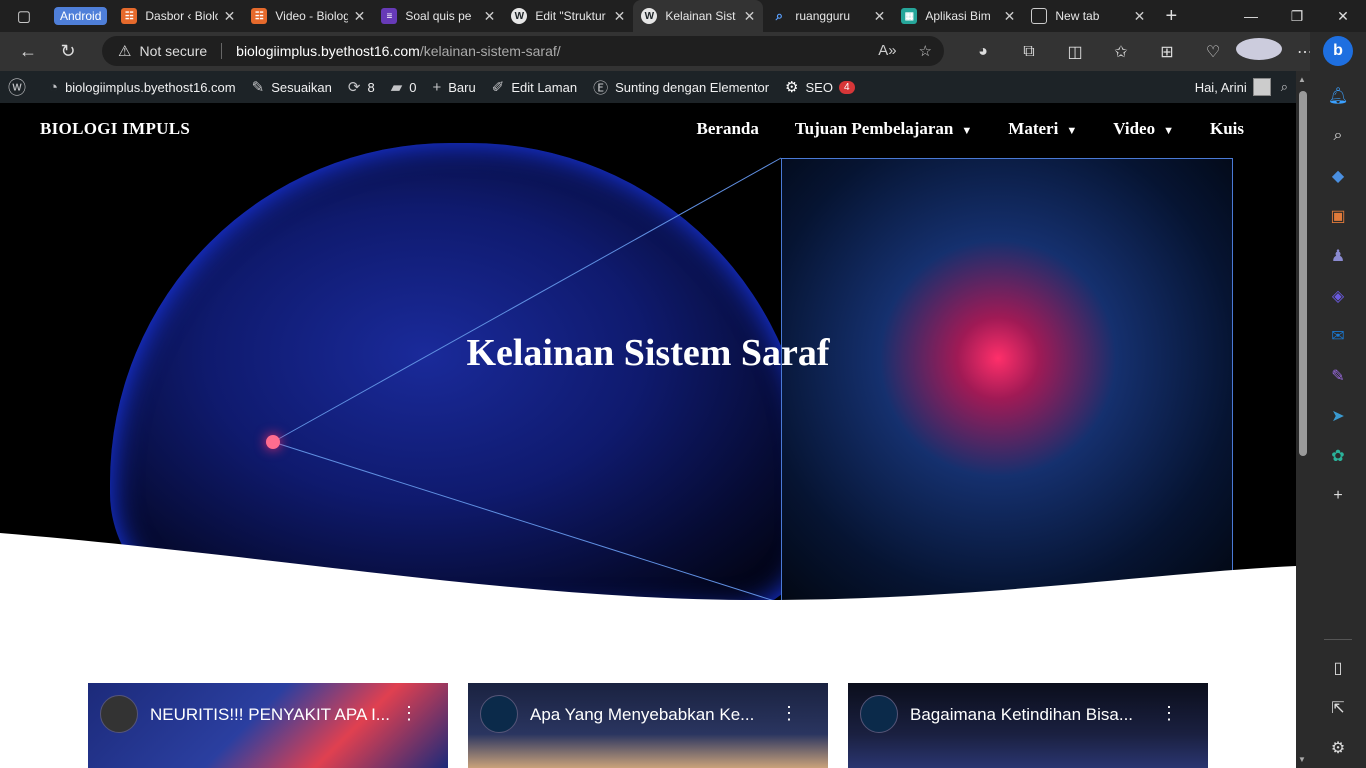 The image size is (1366, 768). I want to click on close-window-icon: ✕, so click(1343, 16).